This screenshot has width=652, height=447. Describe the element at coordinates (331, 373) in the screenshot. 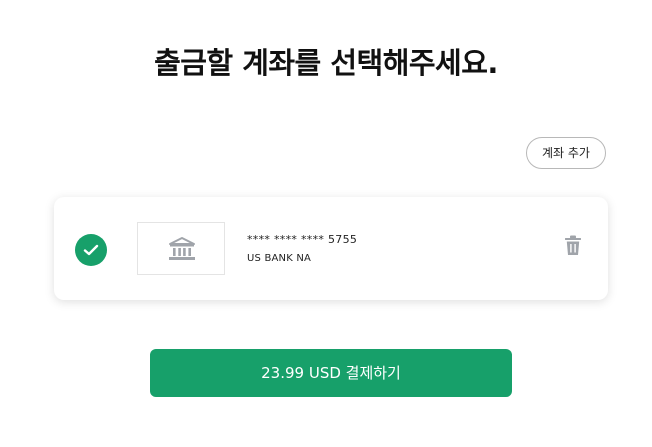

I see `pay-button: 23.99 USD 결제하기` at that location.